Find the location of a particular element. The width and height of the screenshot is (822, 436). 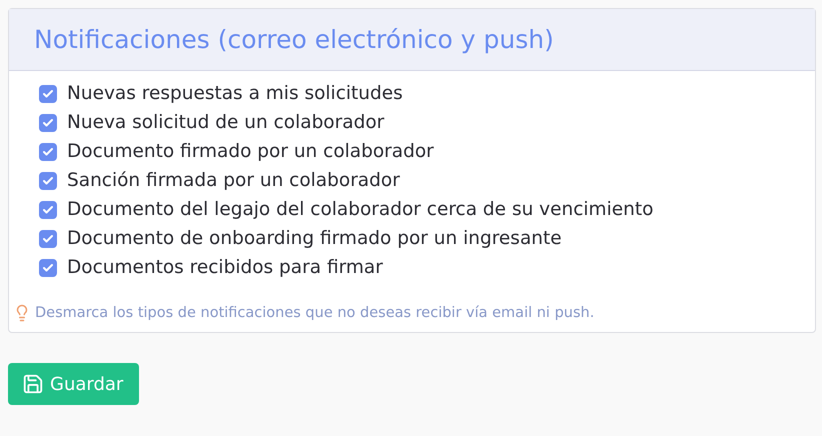

checkbox-label: Documento del legajo del colaborador cerca de su vencimiento is located at coordinates (360, 209).